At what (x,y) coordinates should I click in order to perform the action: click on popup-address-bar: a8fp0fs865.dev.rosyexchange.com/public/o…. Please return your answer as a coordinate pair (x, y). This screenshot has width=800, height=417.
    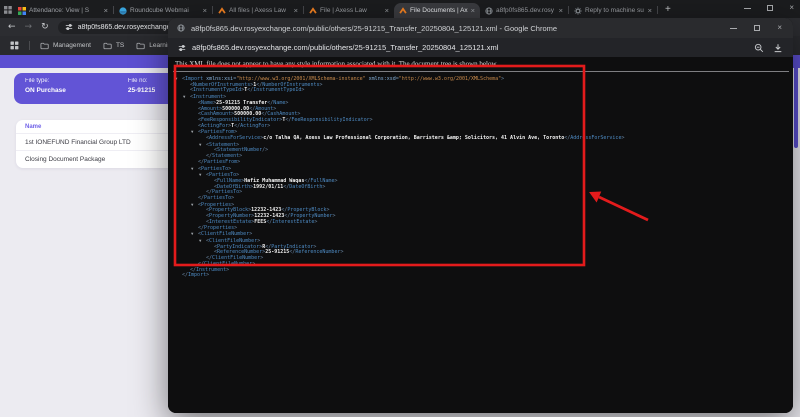
    Looking at the image, I should click on (480, 47).